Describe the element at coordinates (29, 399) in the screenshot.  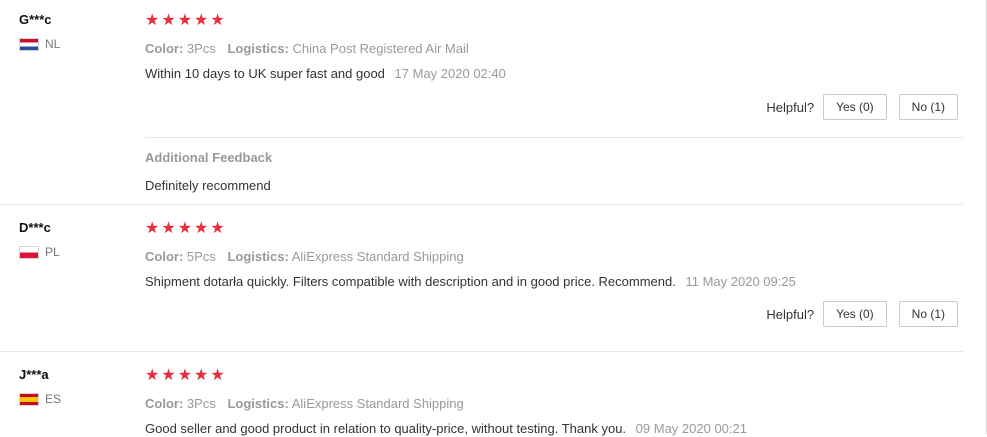
I see `spain-flag-icon` at that location.